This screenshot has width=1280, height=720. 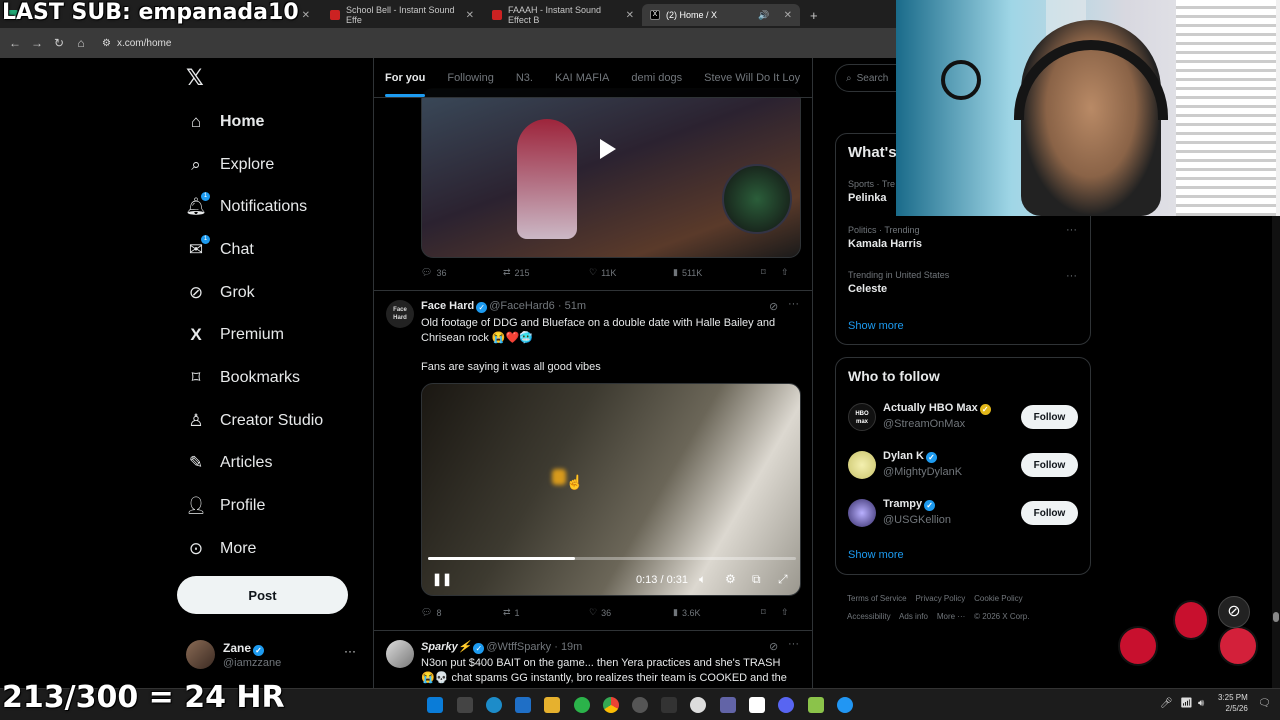 What do you see at coordinates (1276, 617) in the screenshot?
I see `scrollbar-thumb` at bounding box center [1276, 617].